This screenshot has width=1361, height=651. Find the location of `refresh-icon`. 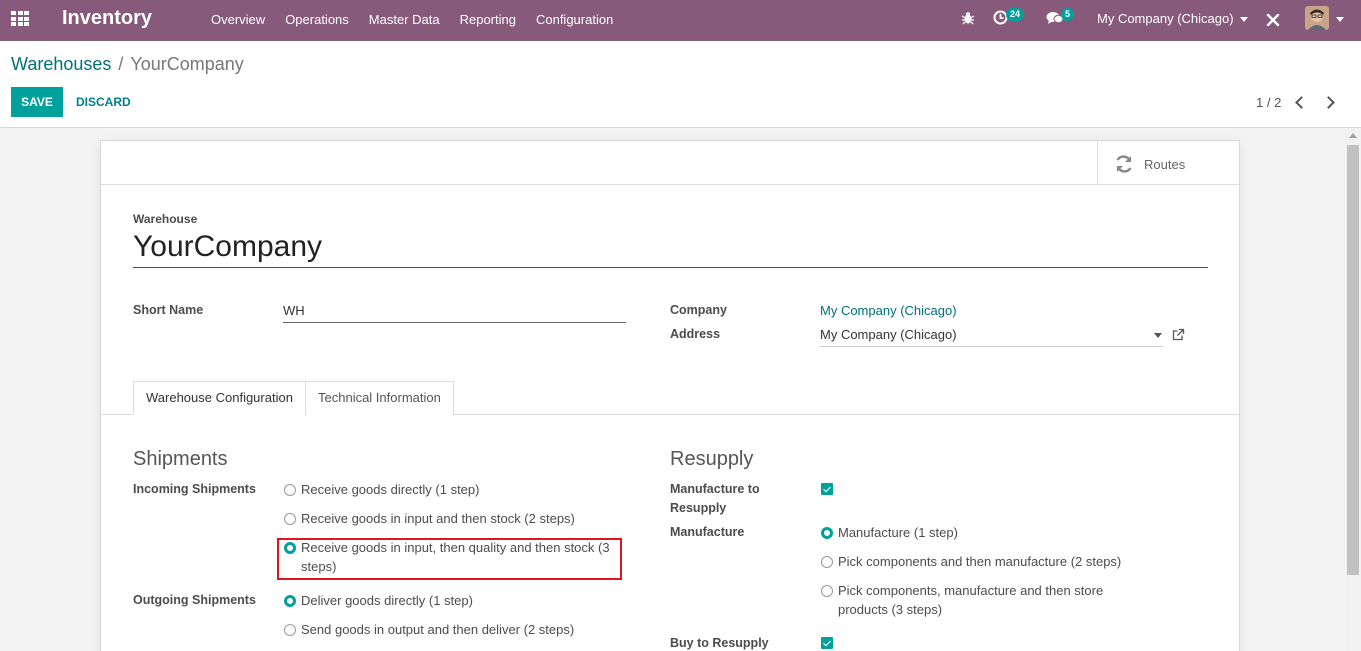

refresh-icon is located at coordinates (1124, 164).